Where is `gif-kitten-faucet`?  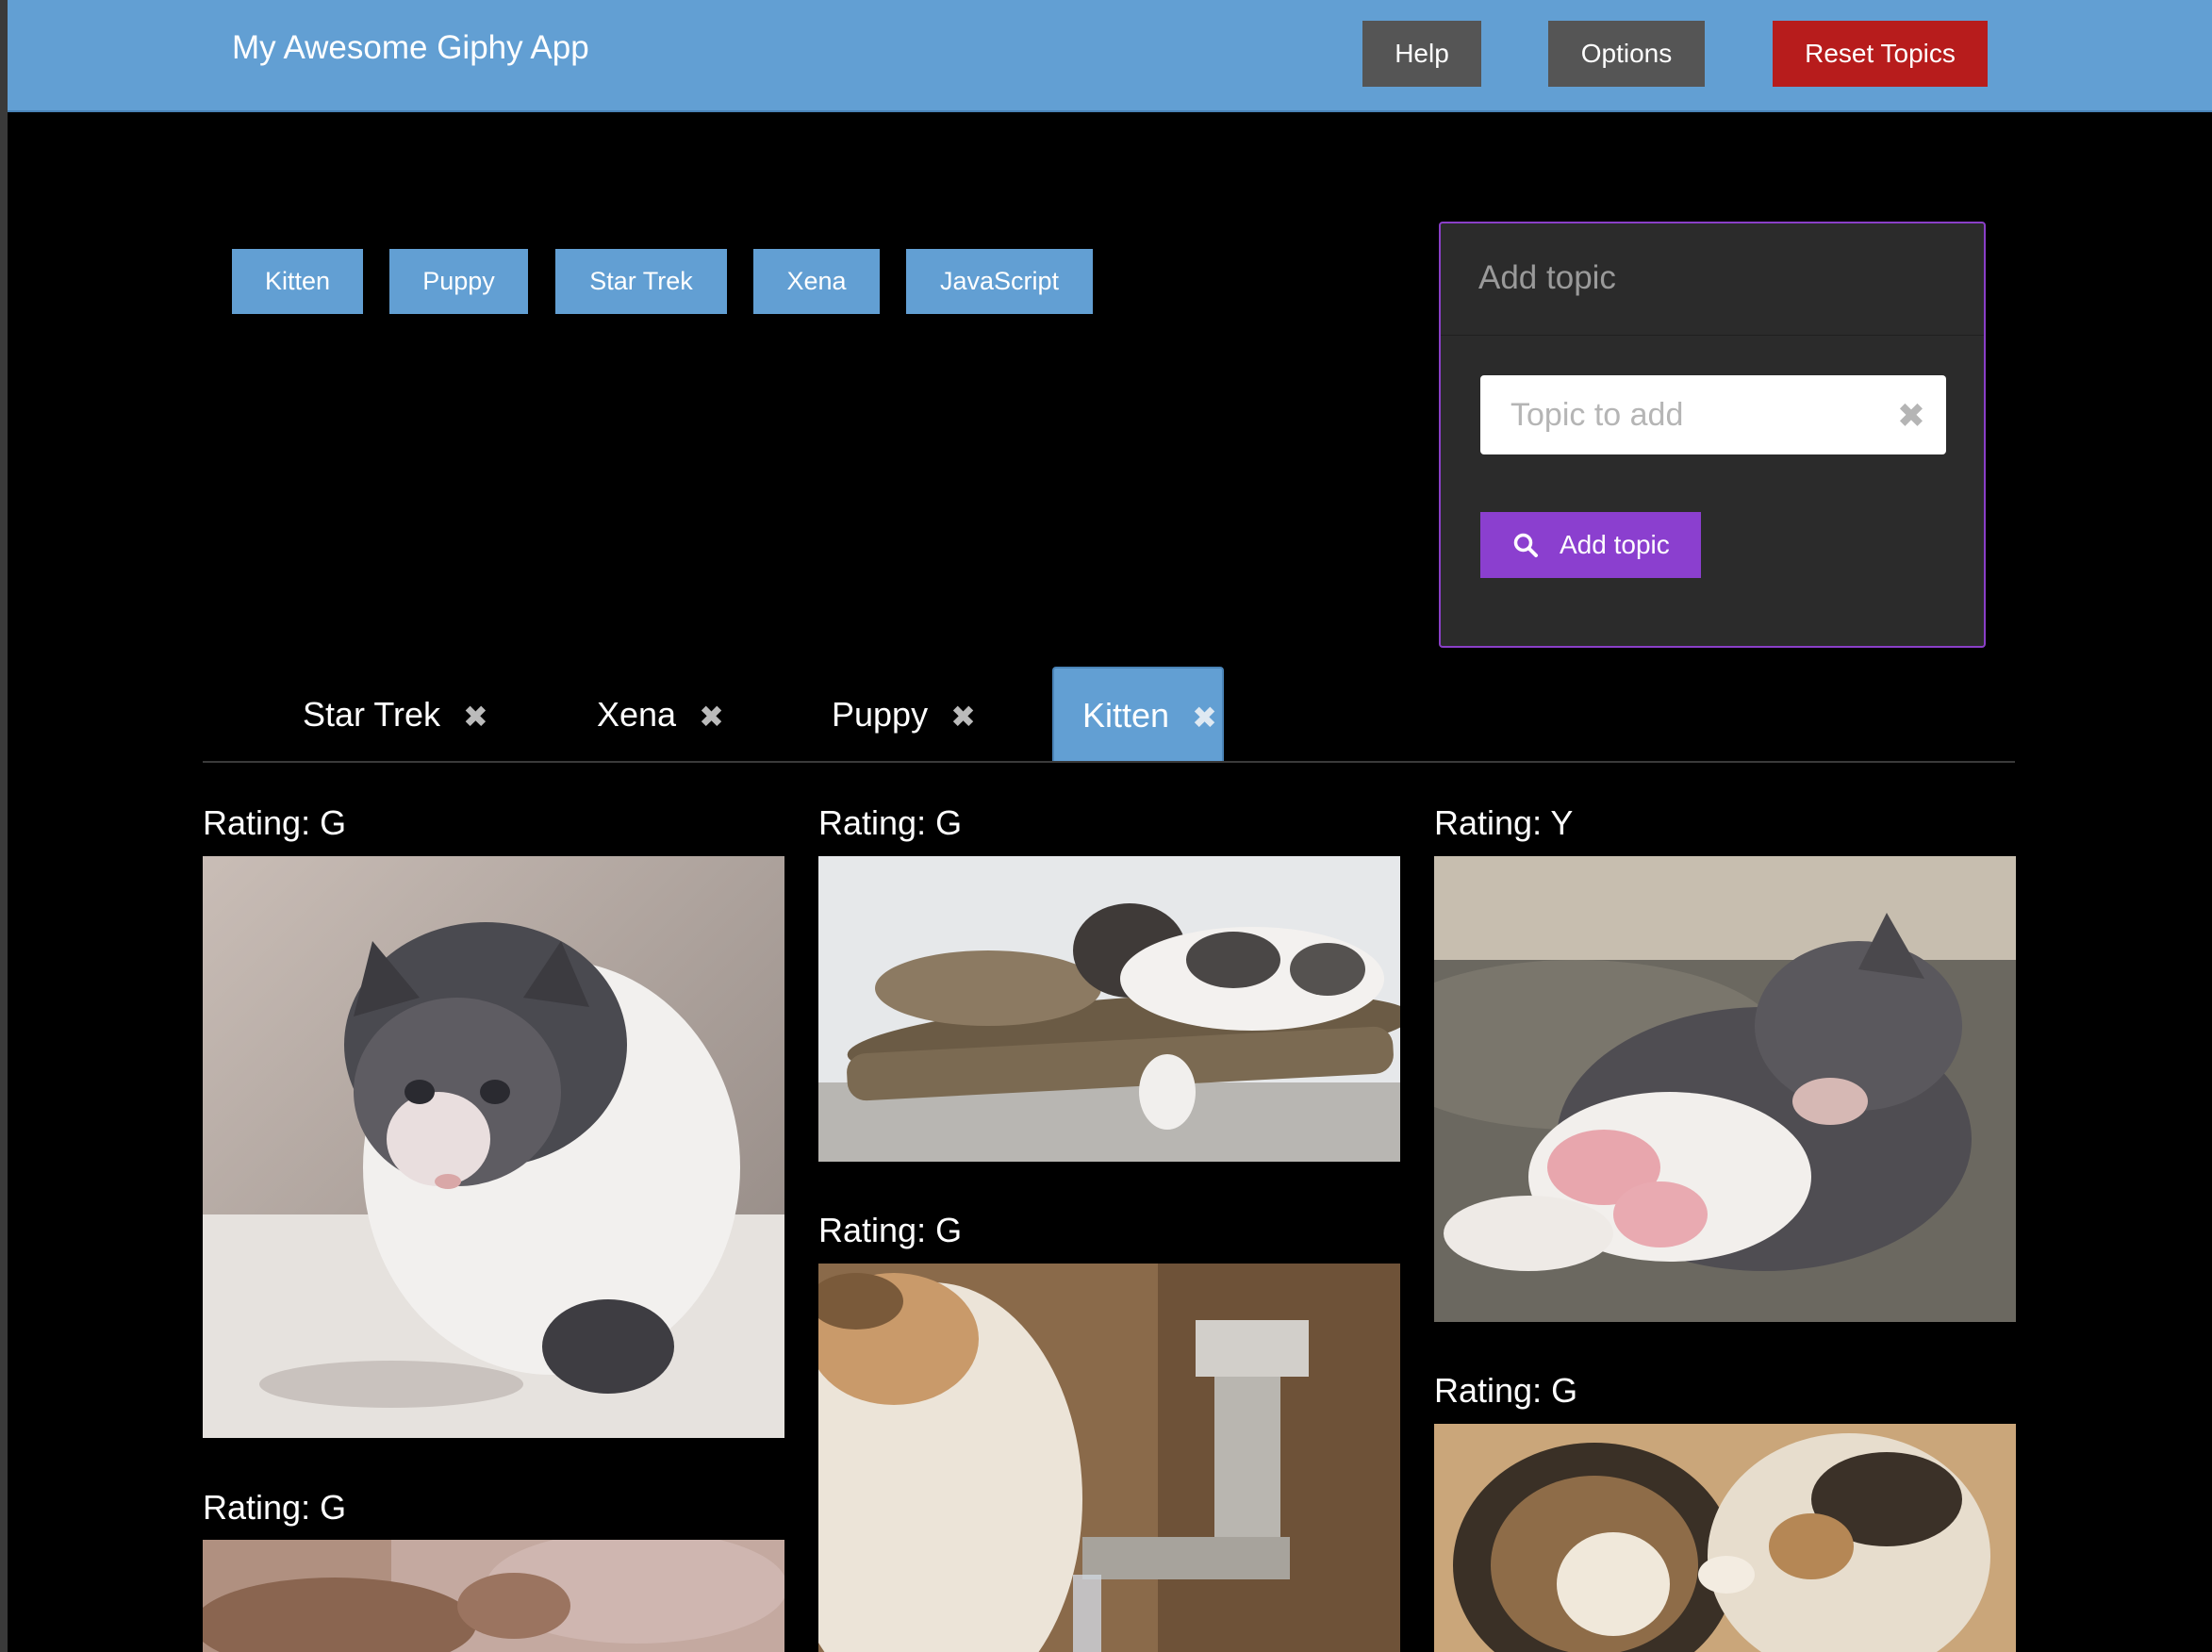 gif-kitten-faucet is located at coordinates (1109, 1458).